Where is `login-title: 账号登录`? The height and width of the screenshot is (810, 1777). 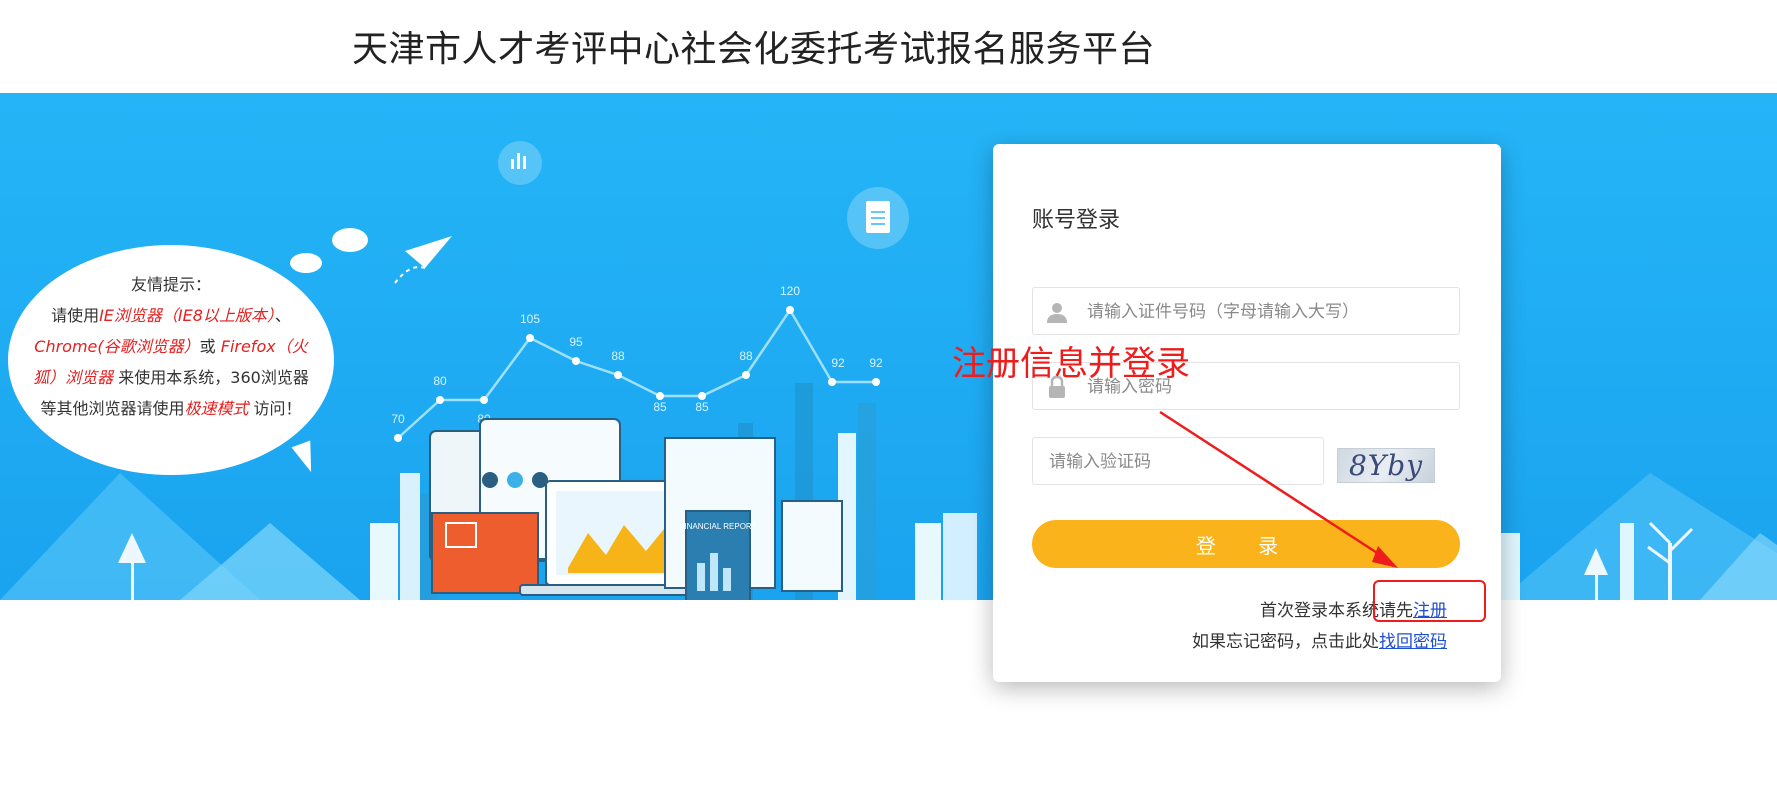 login-title: 账号登录 is located at coordinates (1076, 220).